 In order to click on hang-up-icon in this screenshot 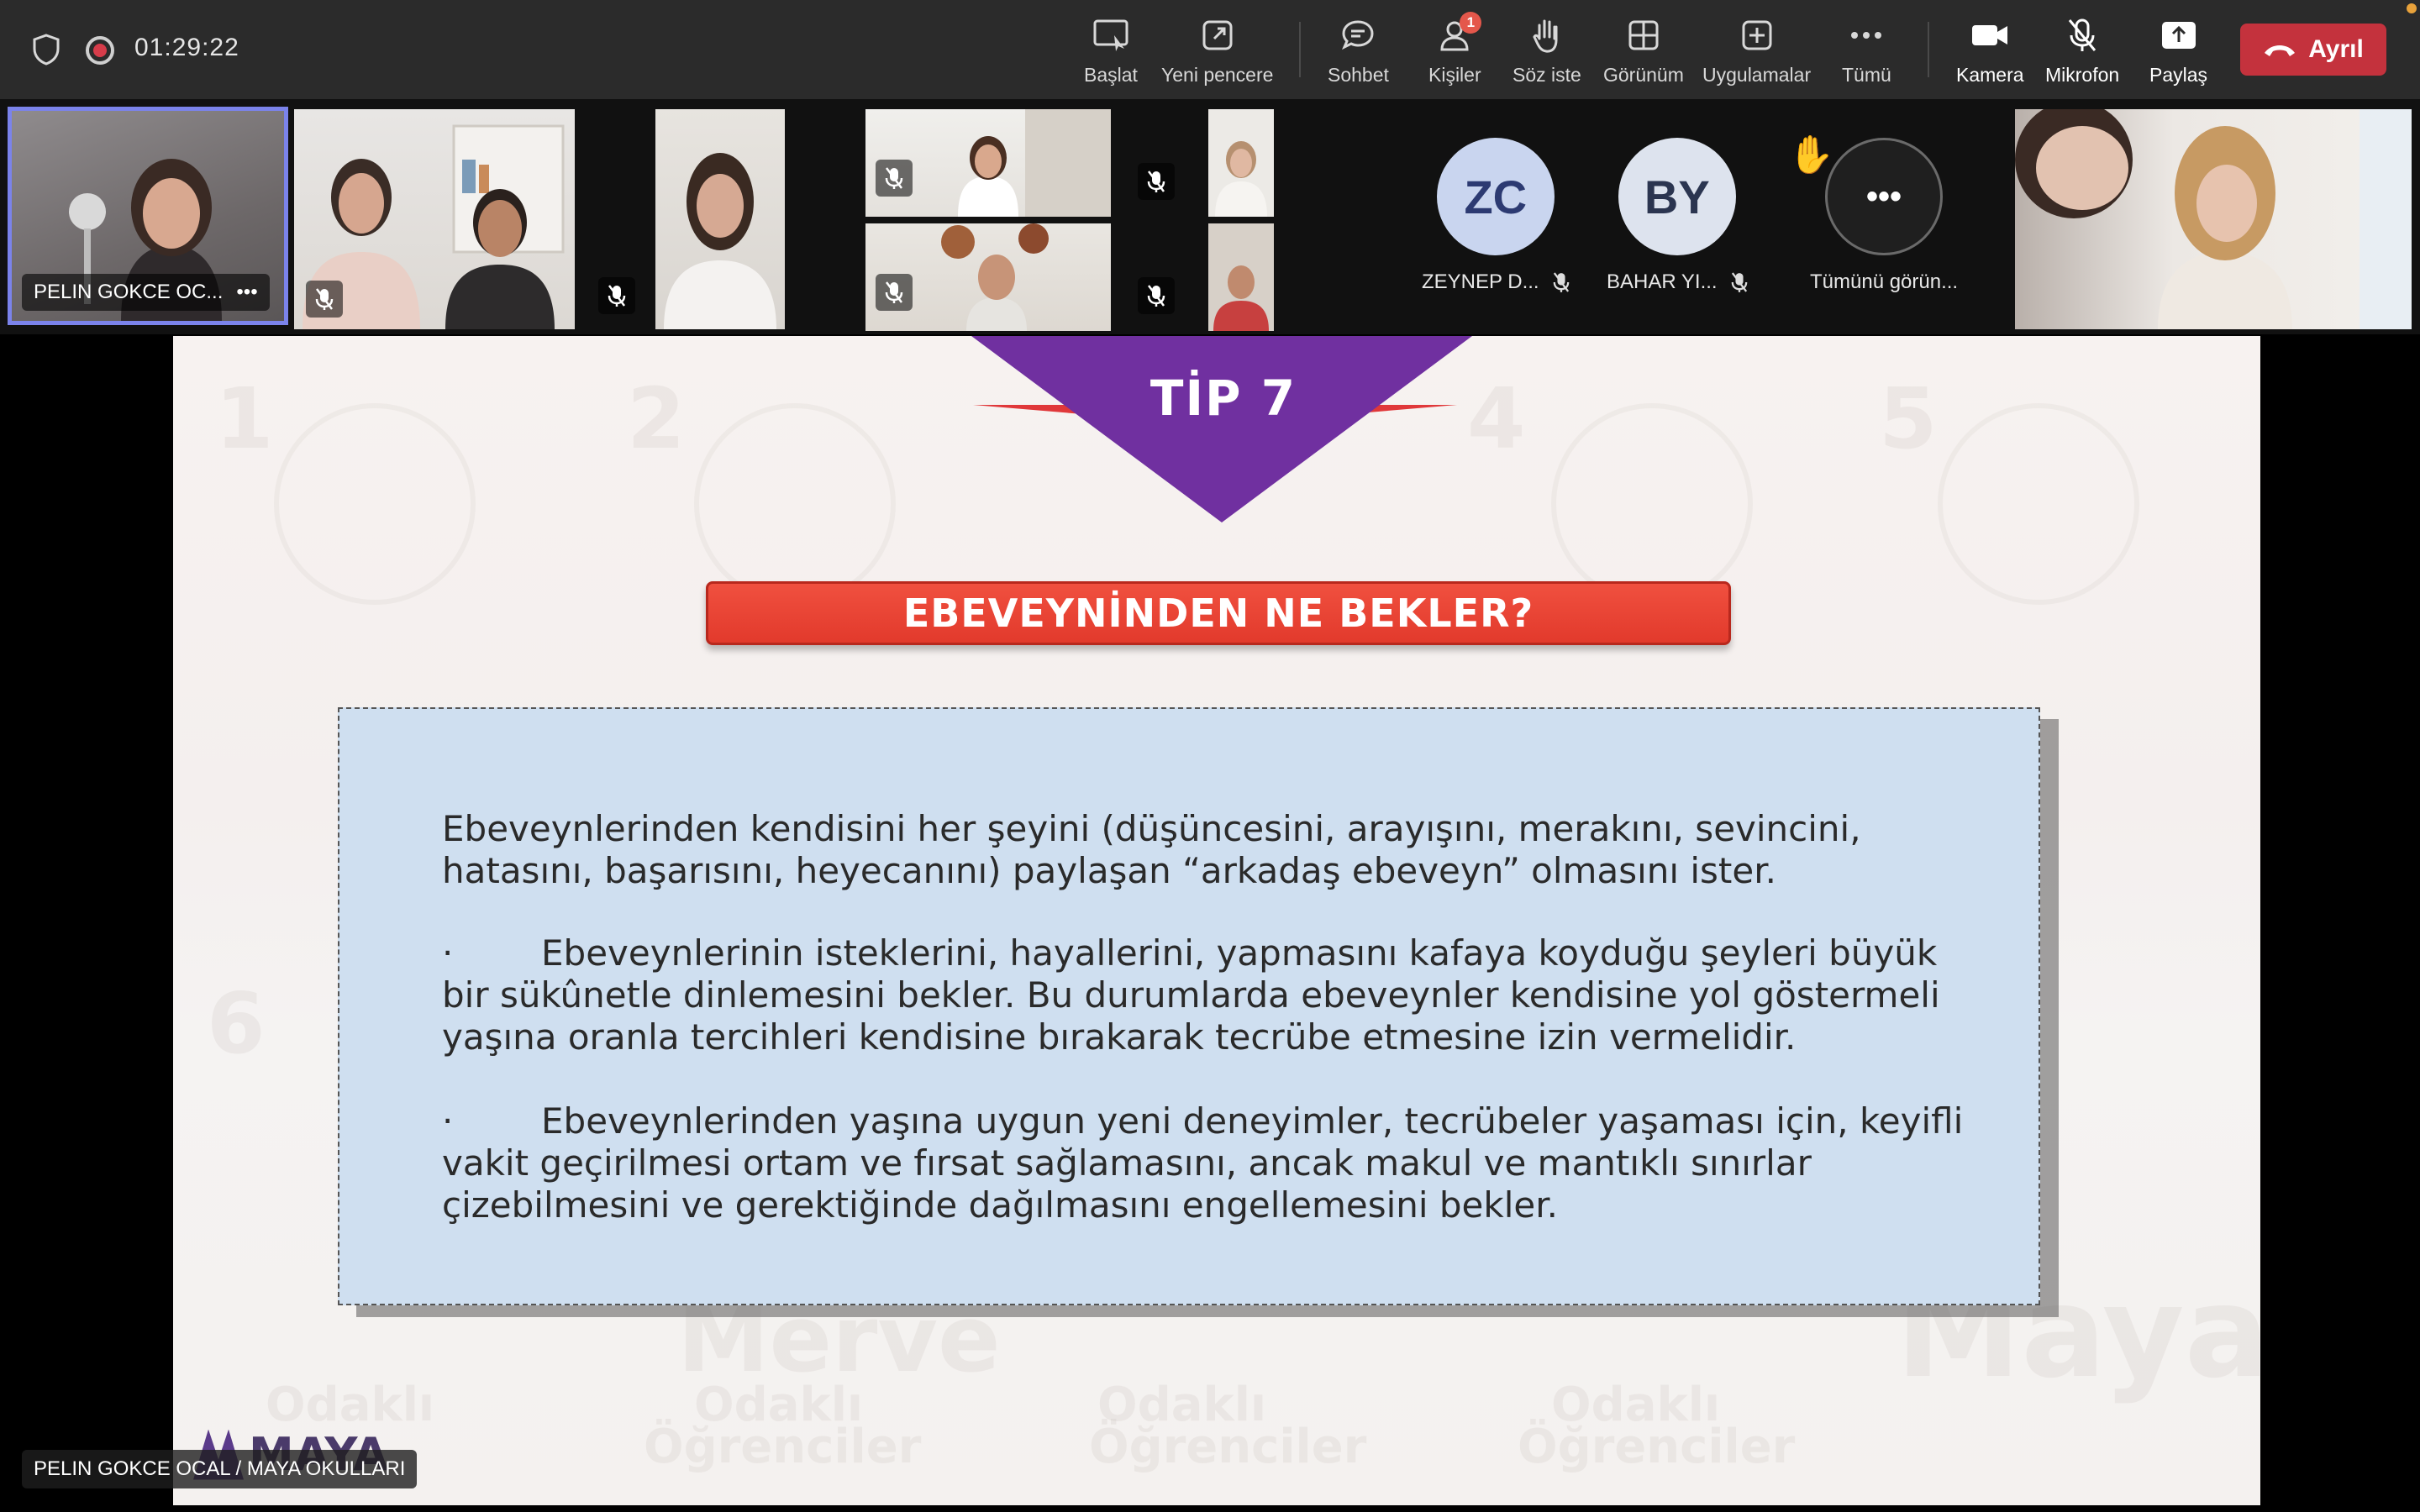, I will do `click(2280, 50)`.